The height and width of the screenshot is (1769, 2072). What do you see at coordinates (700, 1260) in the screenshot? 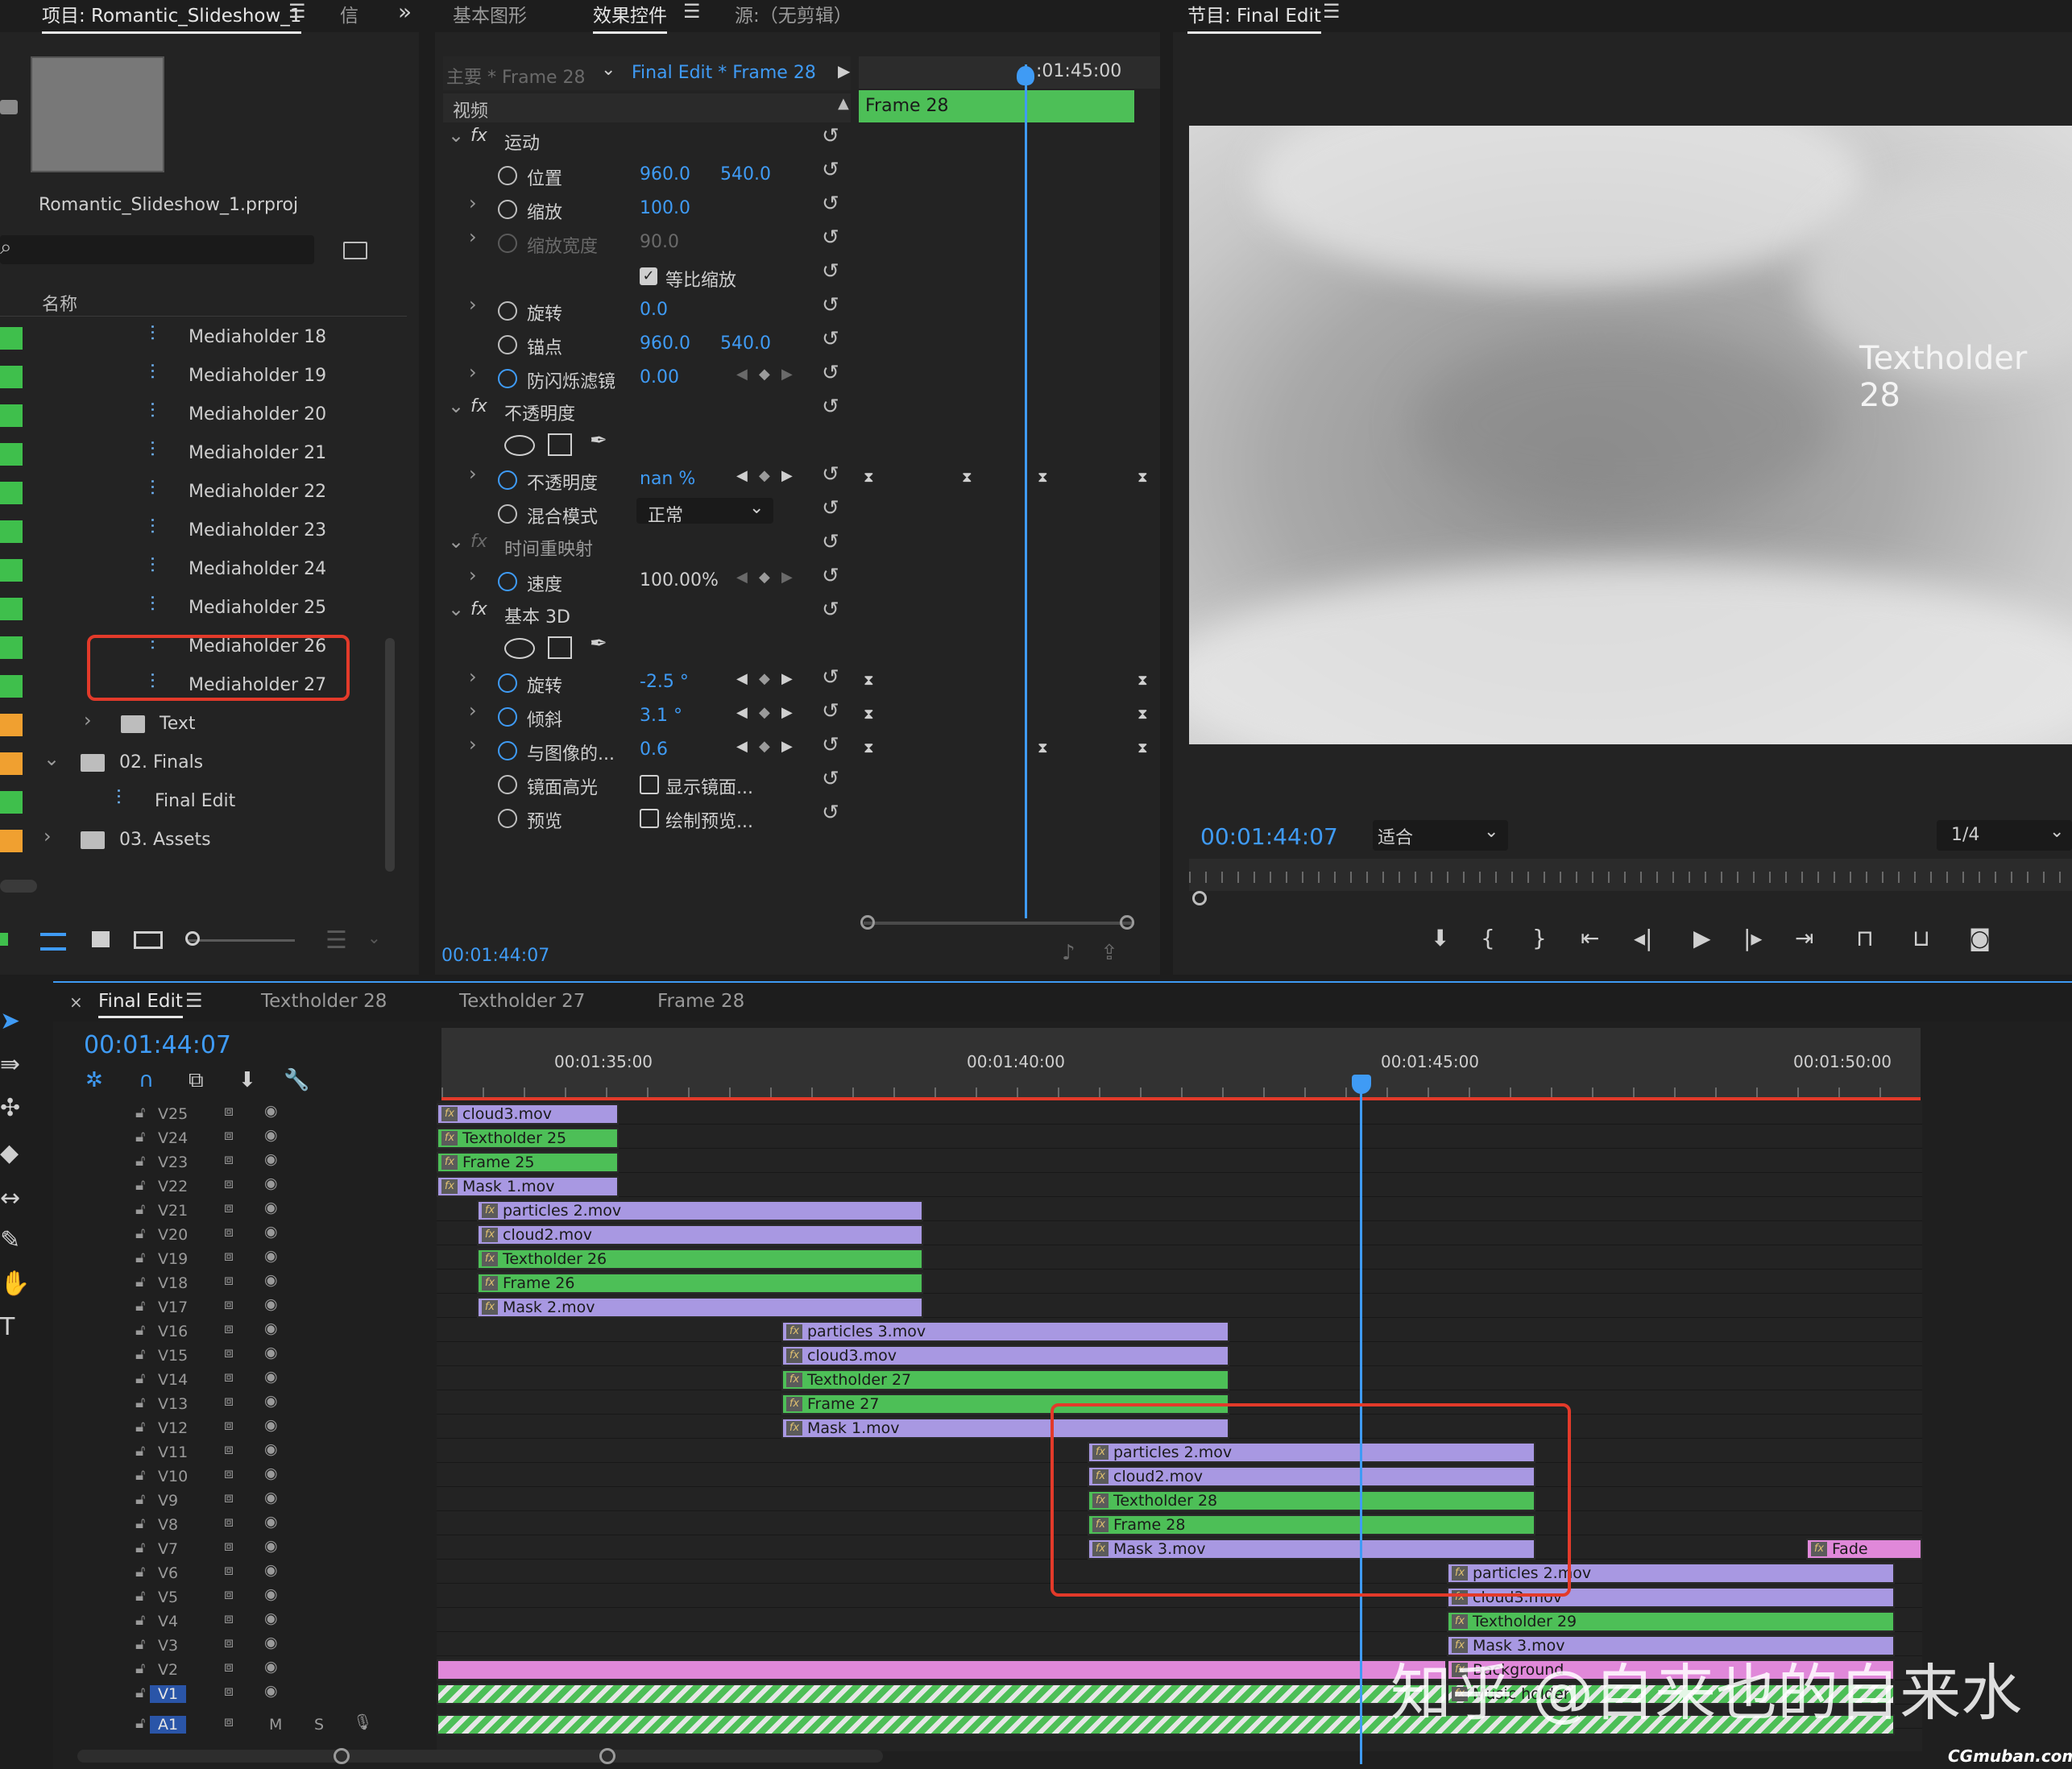
I see `timeline-clip: fx Textholder 26` at bounding box center [700, 1260].